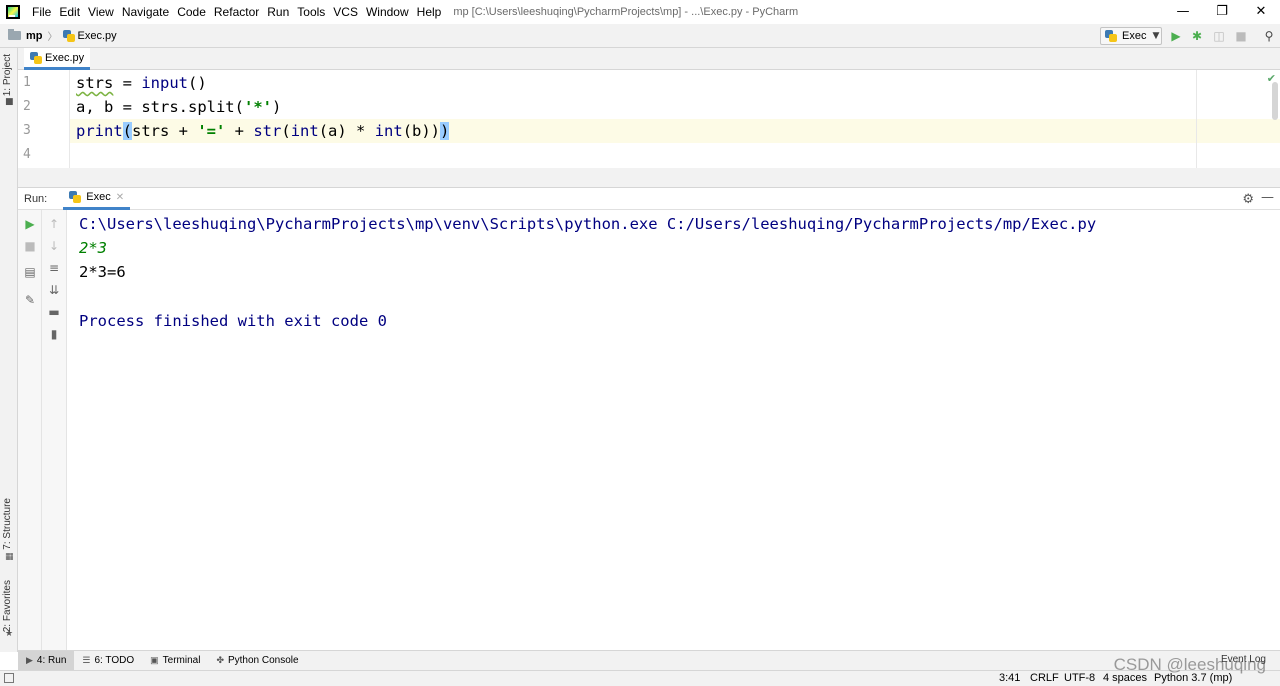  Describe the element at coordinates (160, 107) in the screenshot. I see `code-token: a, b = strs.split(` at that location.